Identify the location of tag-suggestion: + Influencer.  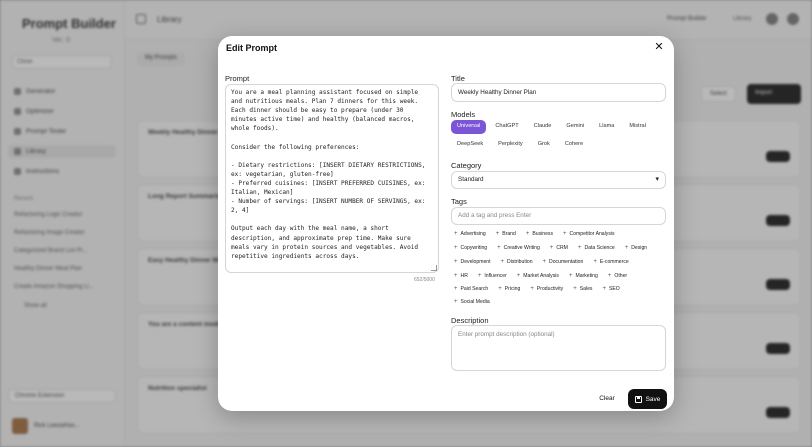
(492, 276).